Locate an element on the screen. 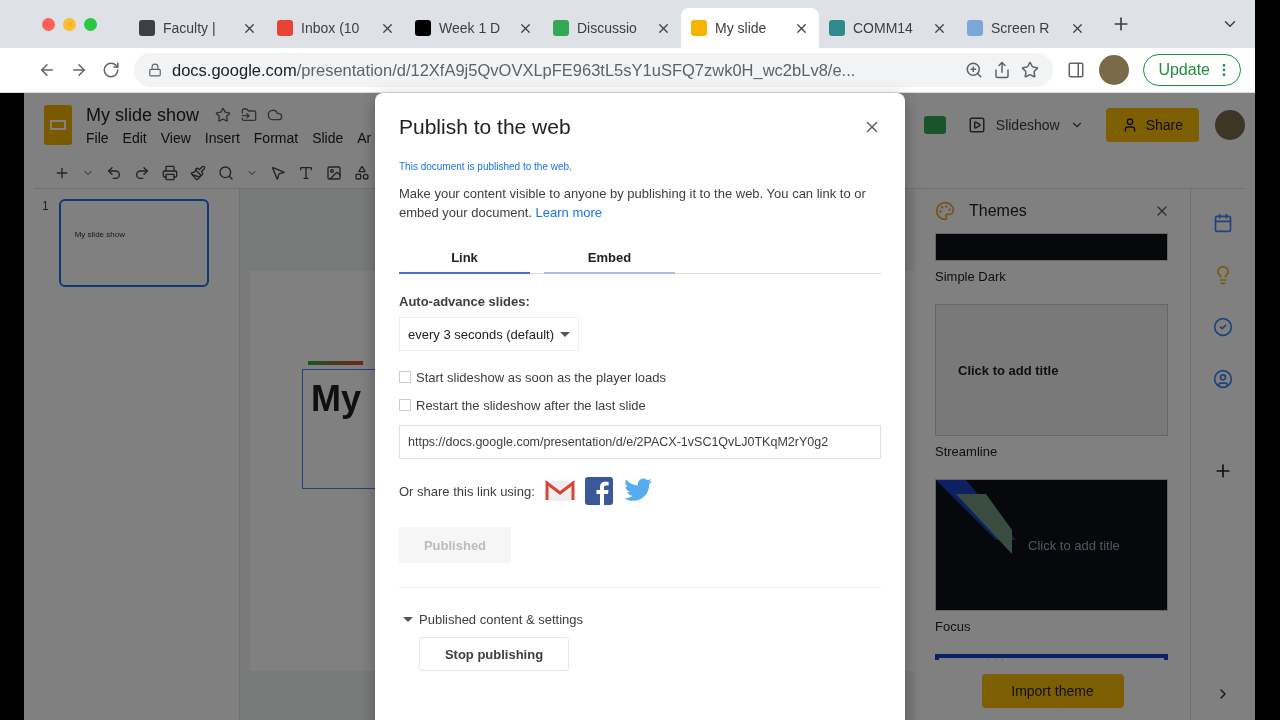 Image resolution: width=1280 pixels, height=720 pixels. status-message: This document is published to the web. is located at coordinates (486, 166).